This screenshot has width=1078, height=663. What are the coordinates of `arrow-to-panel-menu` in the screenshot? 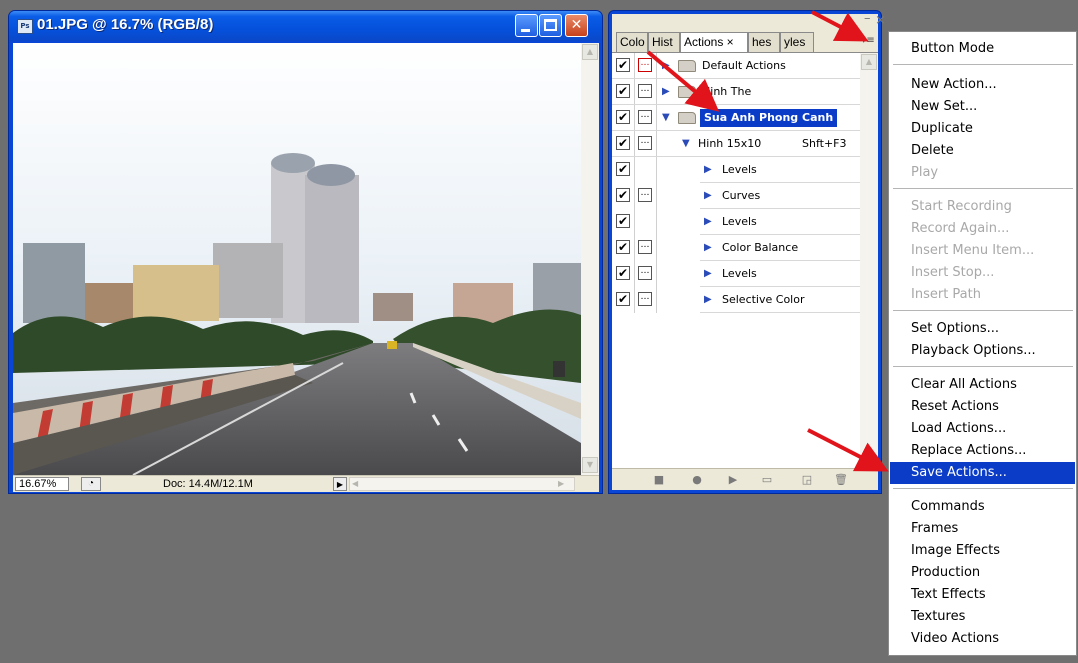 It's located at (840, 26).